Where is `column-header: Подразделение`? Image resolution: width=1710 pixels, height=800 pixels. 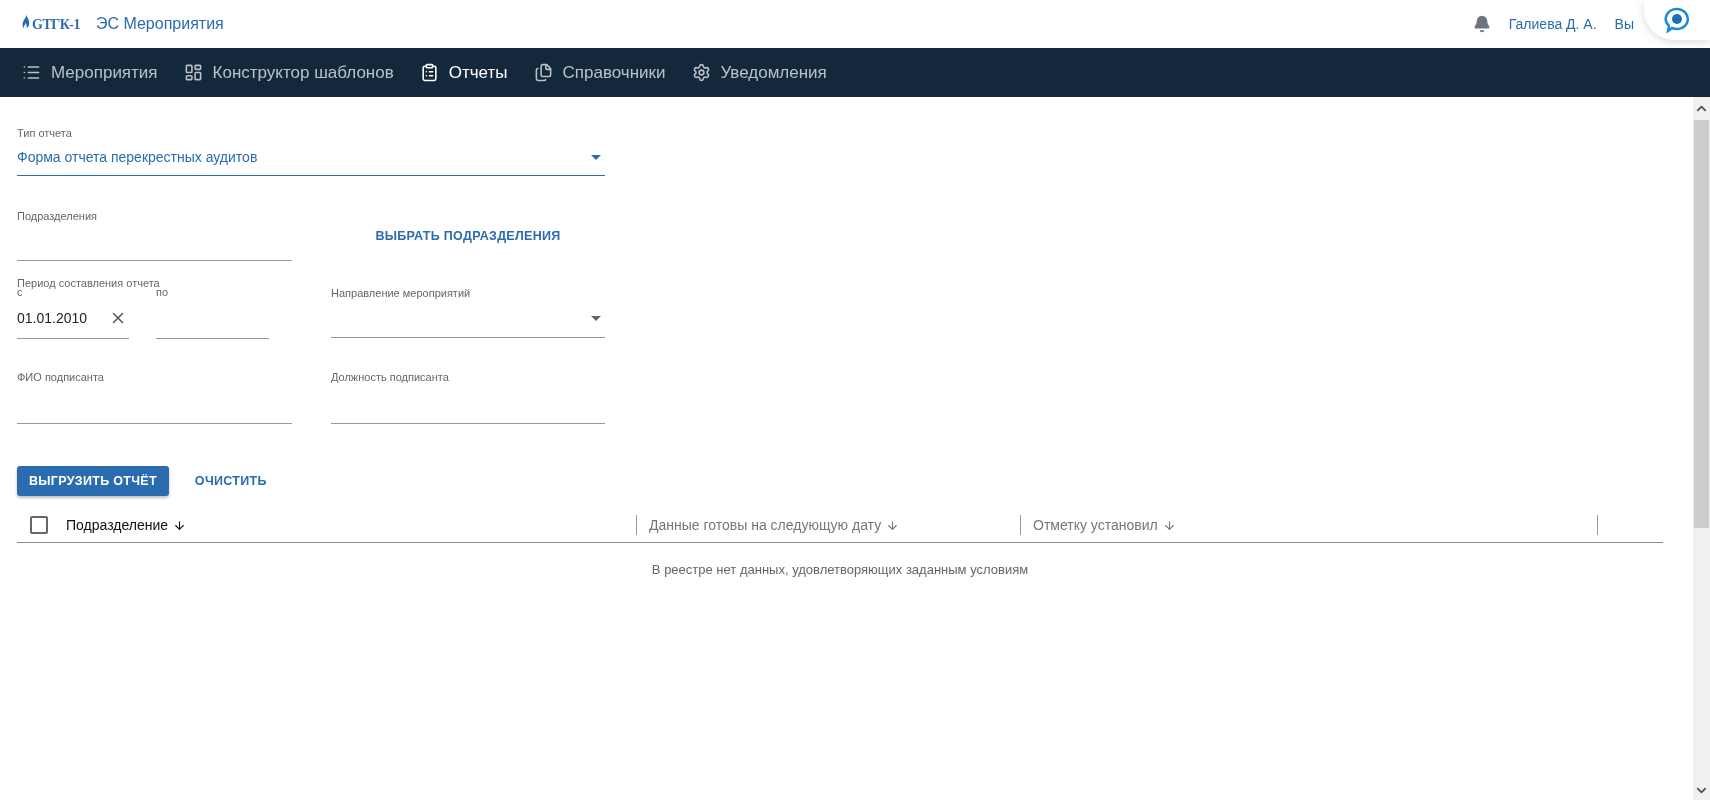 column-header: Подразделение is located at coordinates (126, 525).